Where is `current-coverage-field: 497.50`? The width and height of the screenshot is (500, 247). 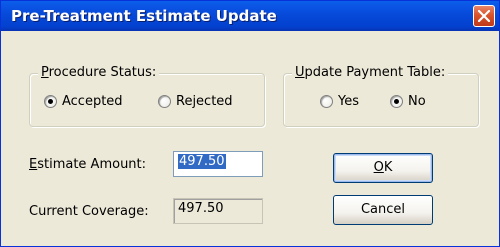
current-coverage-field: 497.50 is located at coordinates (218, 211).